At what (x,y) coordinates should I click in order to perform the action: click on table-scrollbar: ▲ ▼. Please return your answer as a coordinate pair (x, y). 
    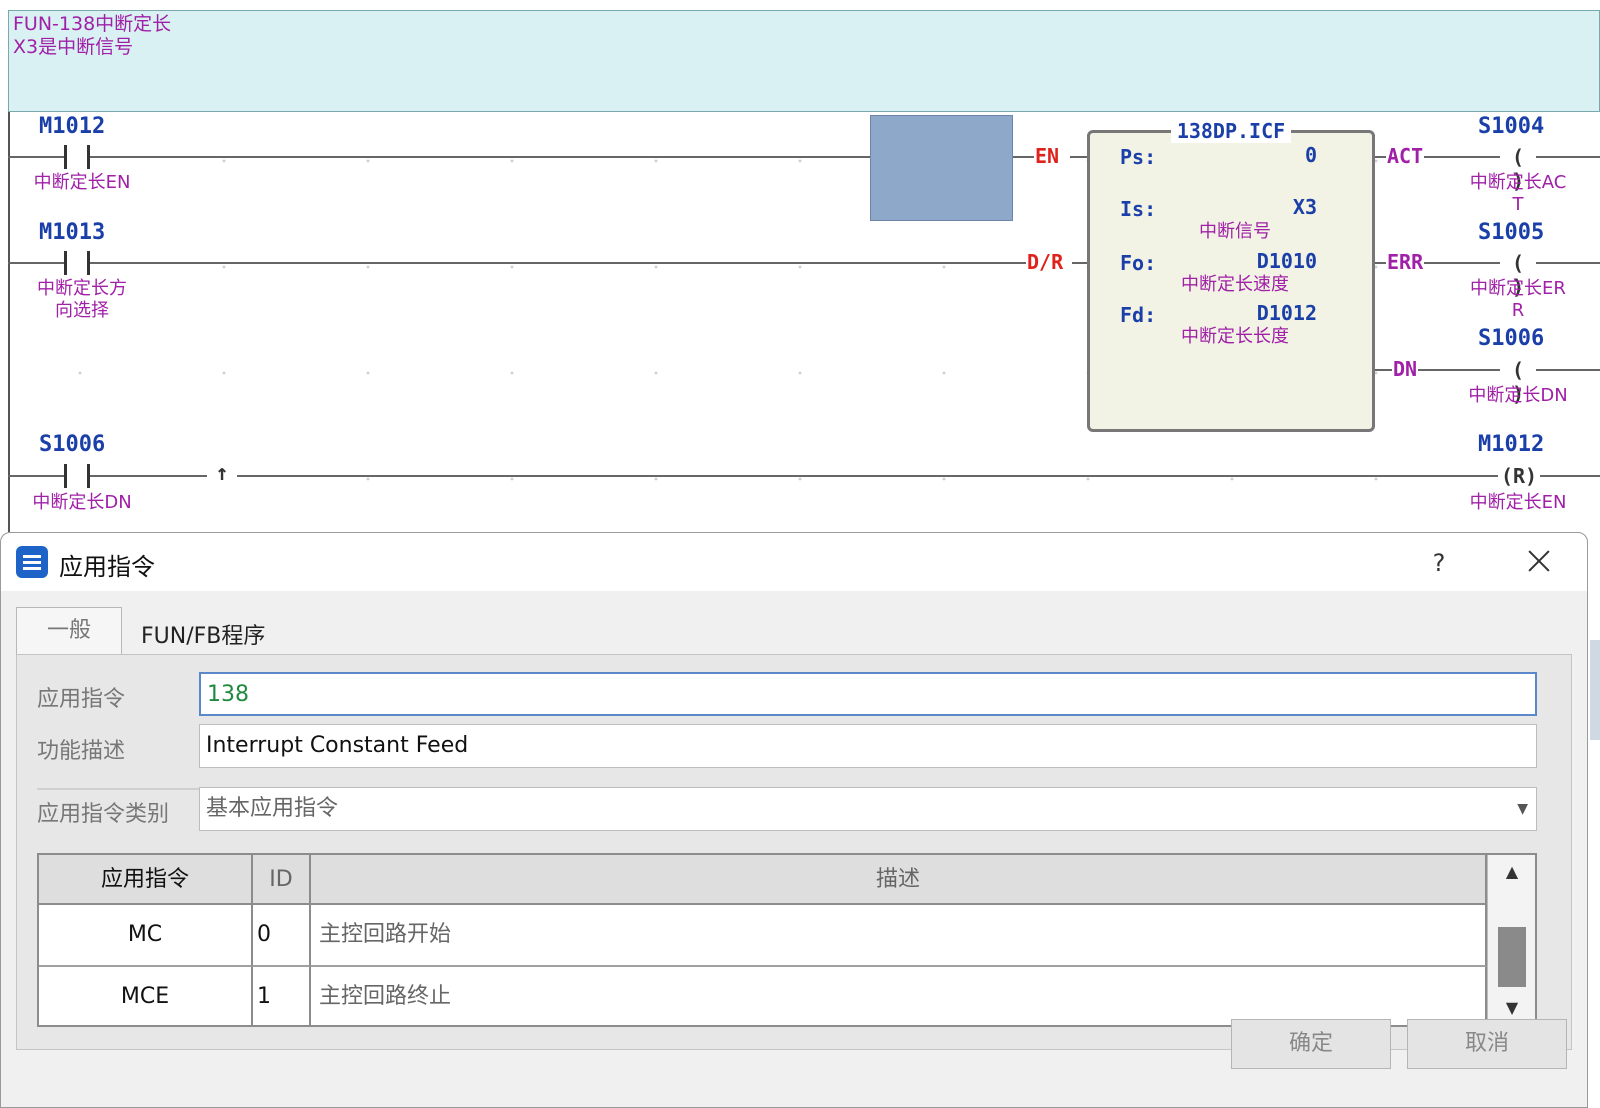
    Looking at the image, I should click on (1511, 940).